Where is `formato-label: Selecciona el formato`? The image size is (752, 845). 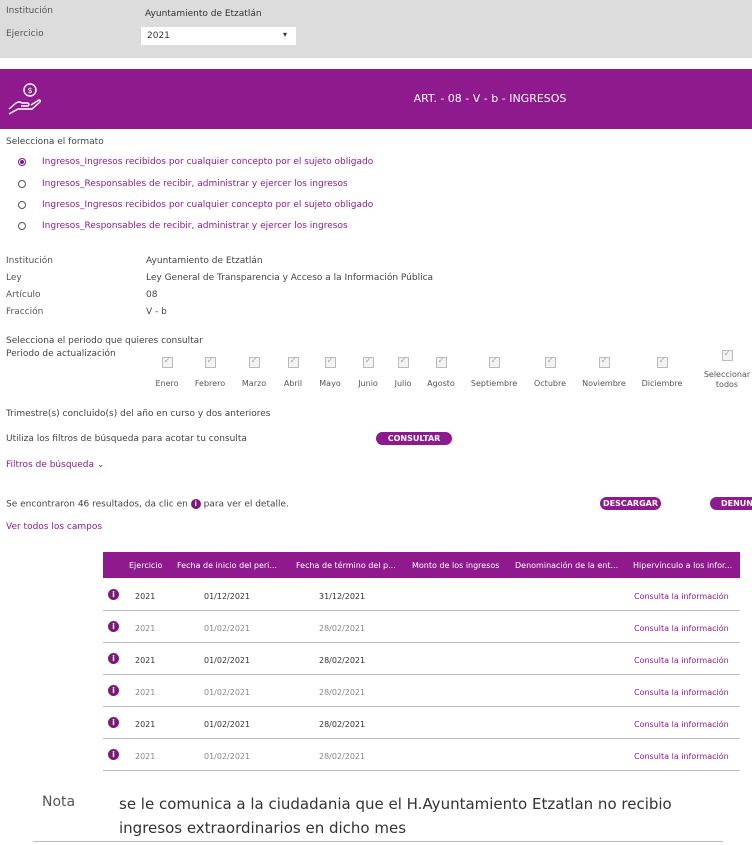 formato-label: Selecciona el formato is located at coordinates (55, 142).